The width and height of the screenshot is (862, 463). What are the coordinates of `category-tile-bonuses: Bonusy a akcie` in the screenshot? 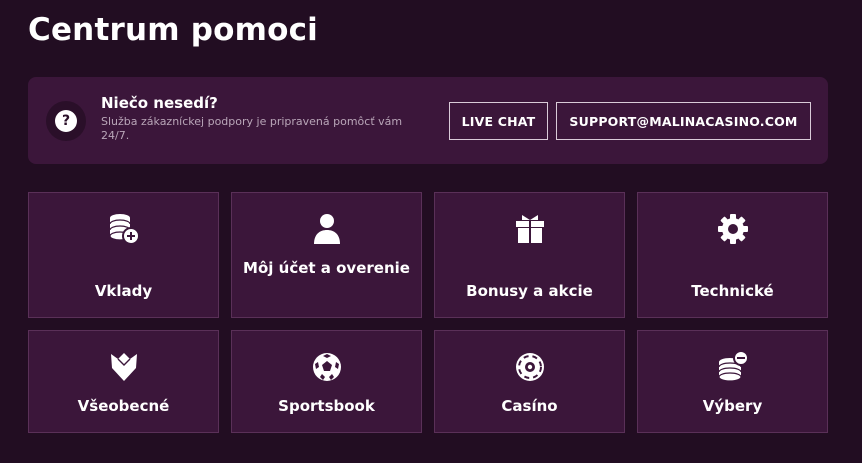 It's located at (529, 255).